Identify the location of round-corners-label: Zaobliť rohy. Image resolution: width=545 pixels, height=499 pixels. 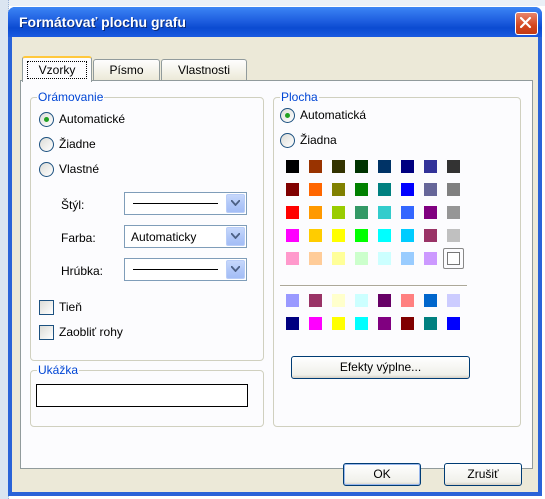
(91, 332).